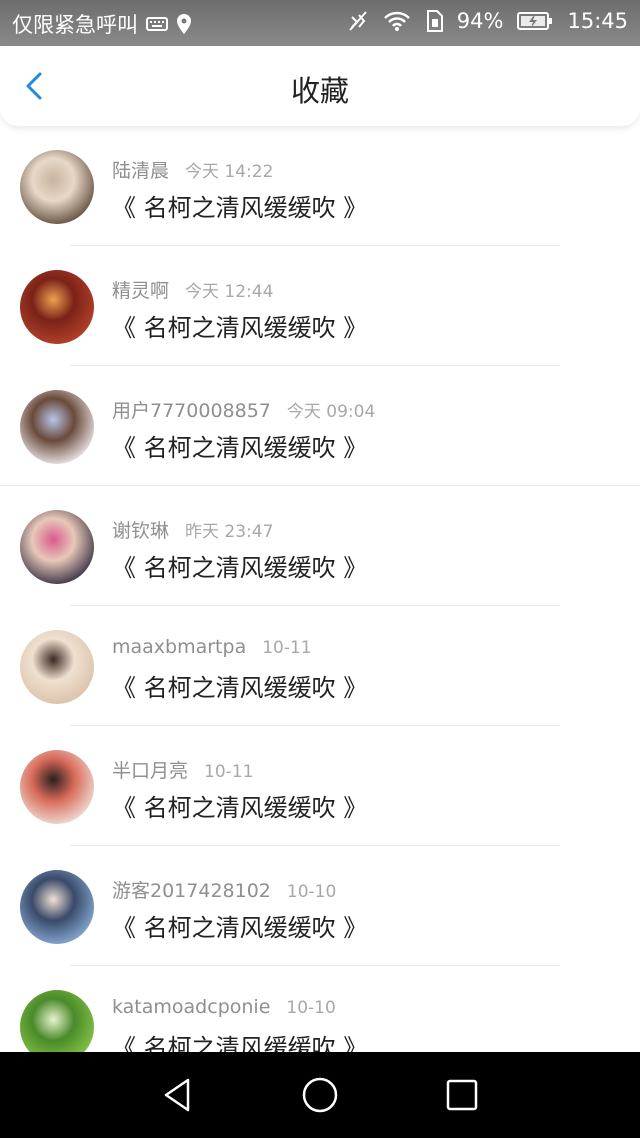 Image resolution: width=640 pixels, height=1138 pixels. Describe the element at coordinates (320, 23) in the screenshot. I see `status-bar: 仅限紧急呼叫 94% 15:45` at that location.